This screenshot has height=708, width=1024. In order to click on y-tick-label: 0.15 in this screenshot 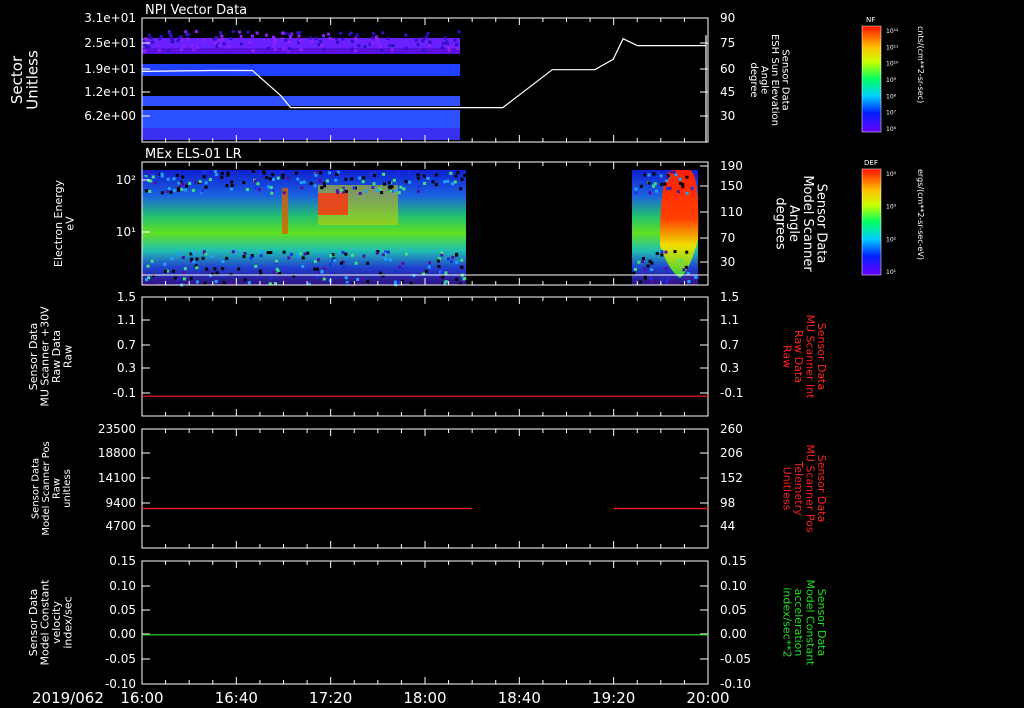, I will do `click(122, 561)`.